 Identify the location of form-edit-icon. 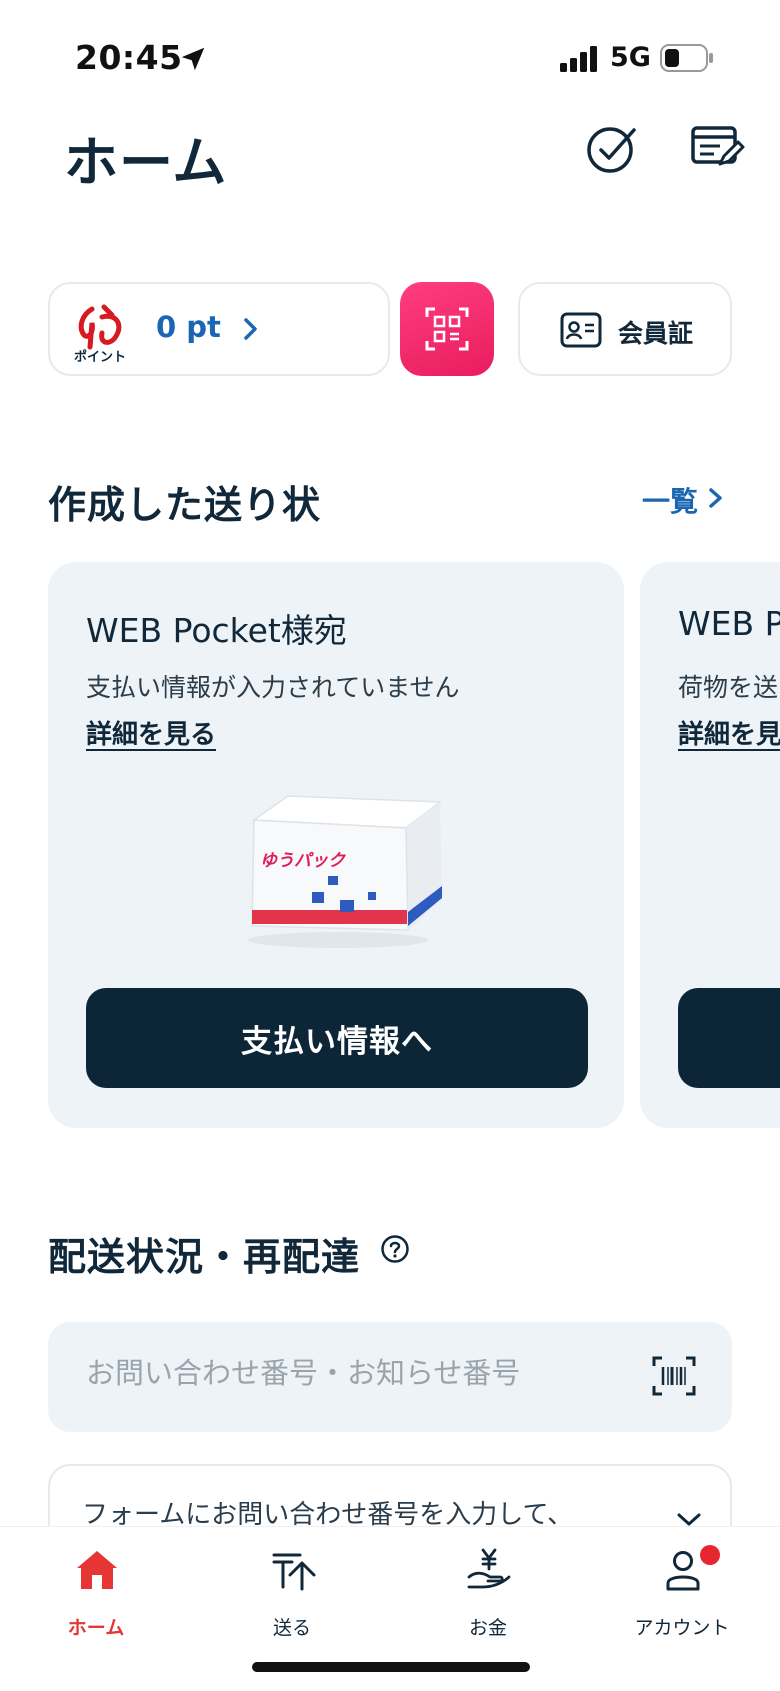
(718, 146).